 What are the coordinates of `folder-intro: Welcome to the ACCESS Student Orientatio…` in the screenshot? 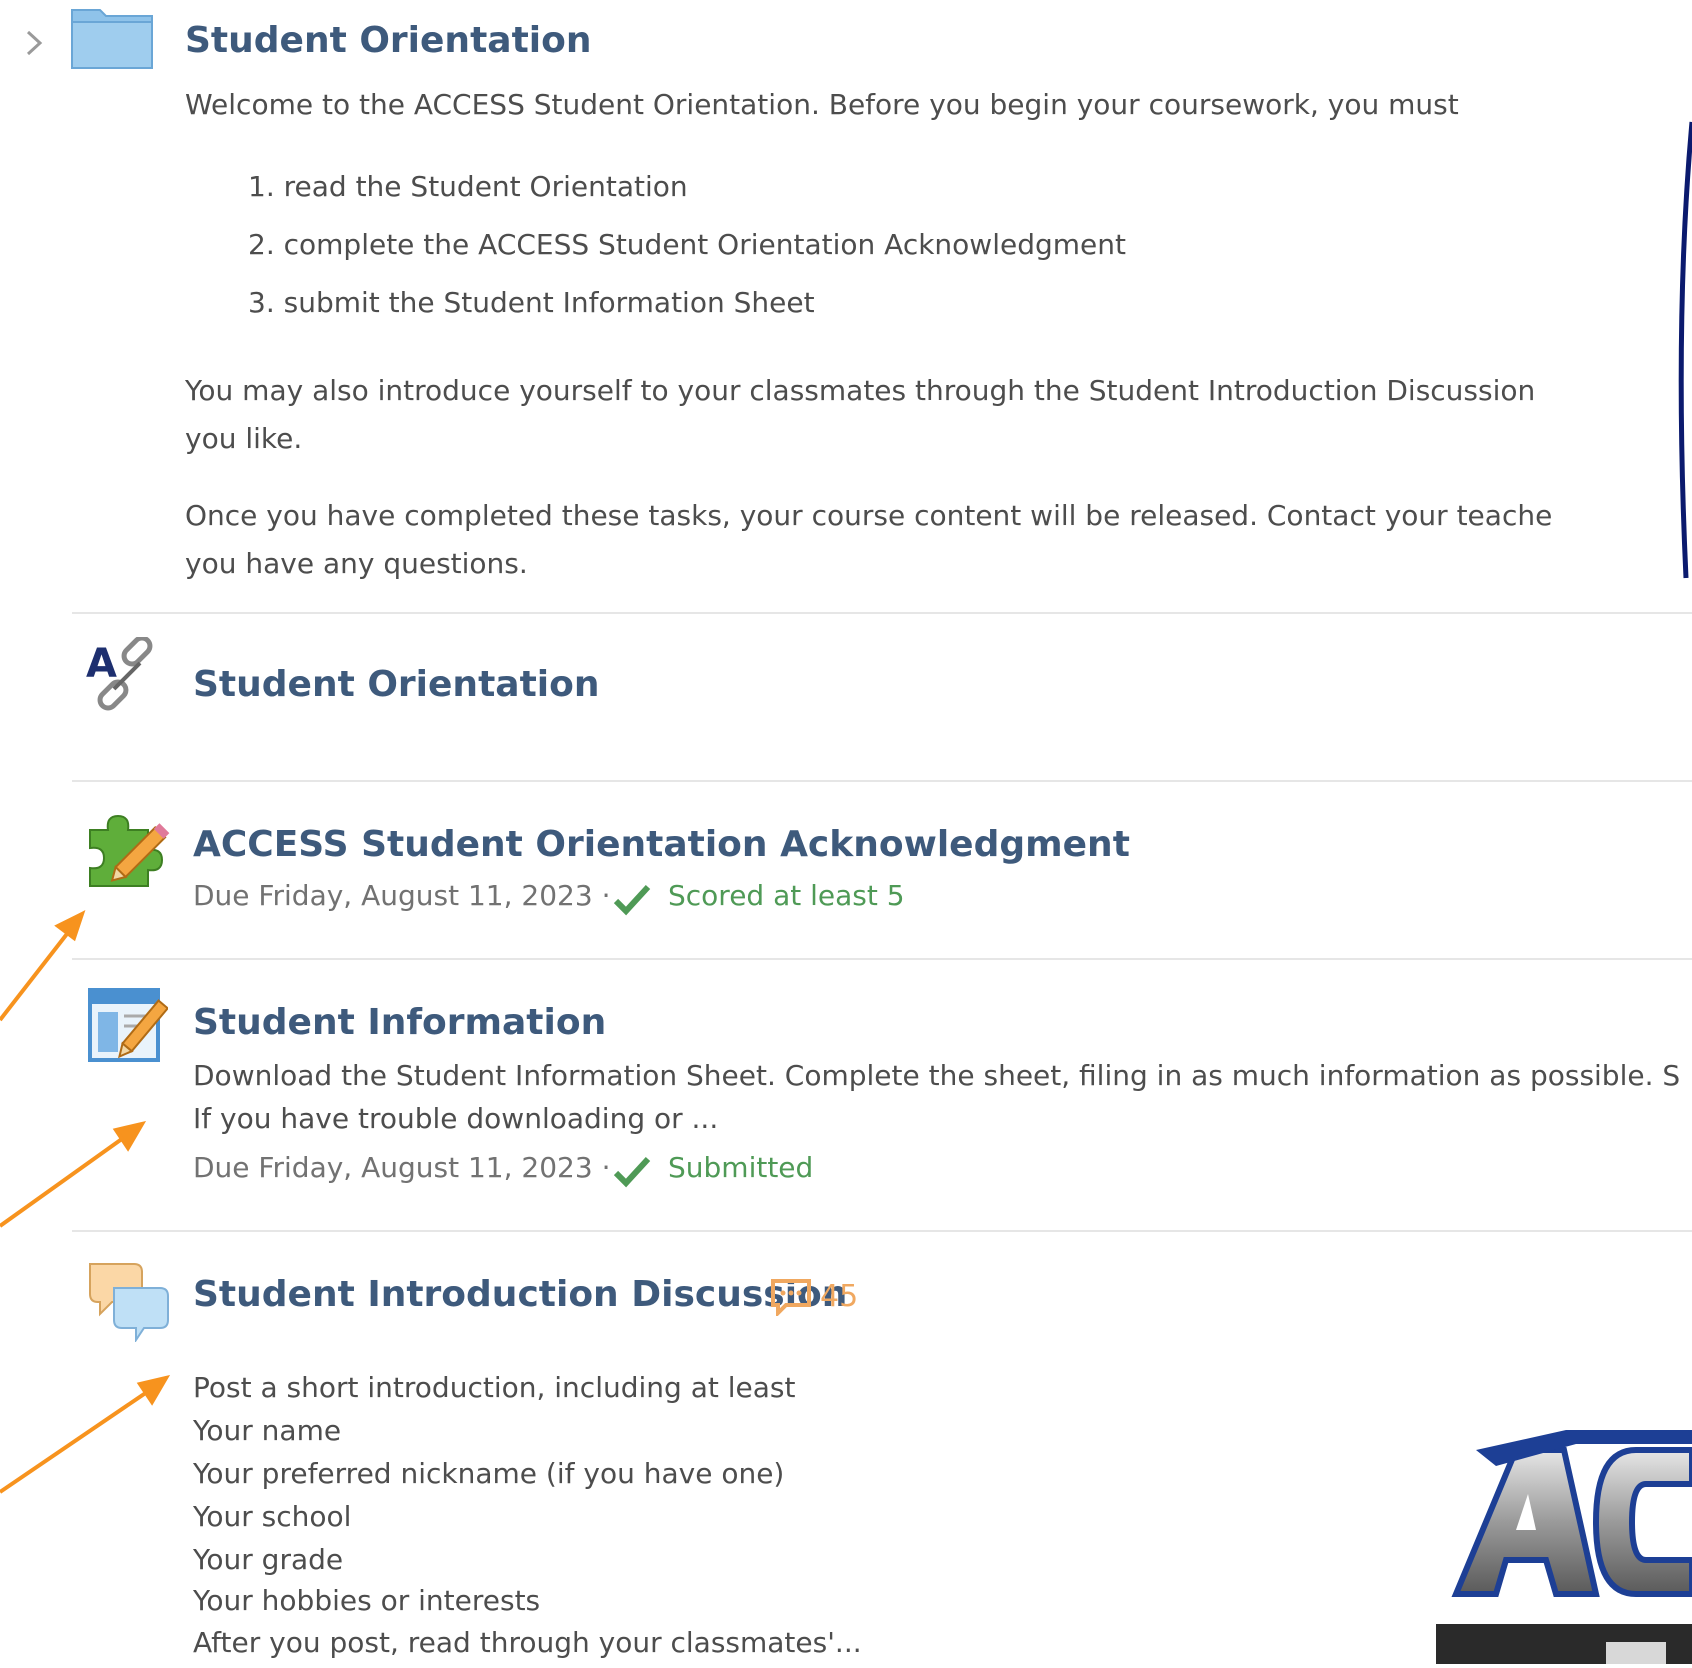 It's located at (822, 104).